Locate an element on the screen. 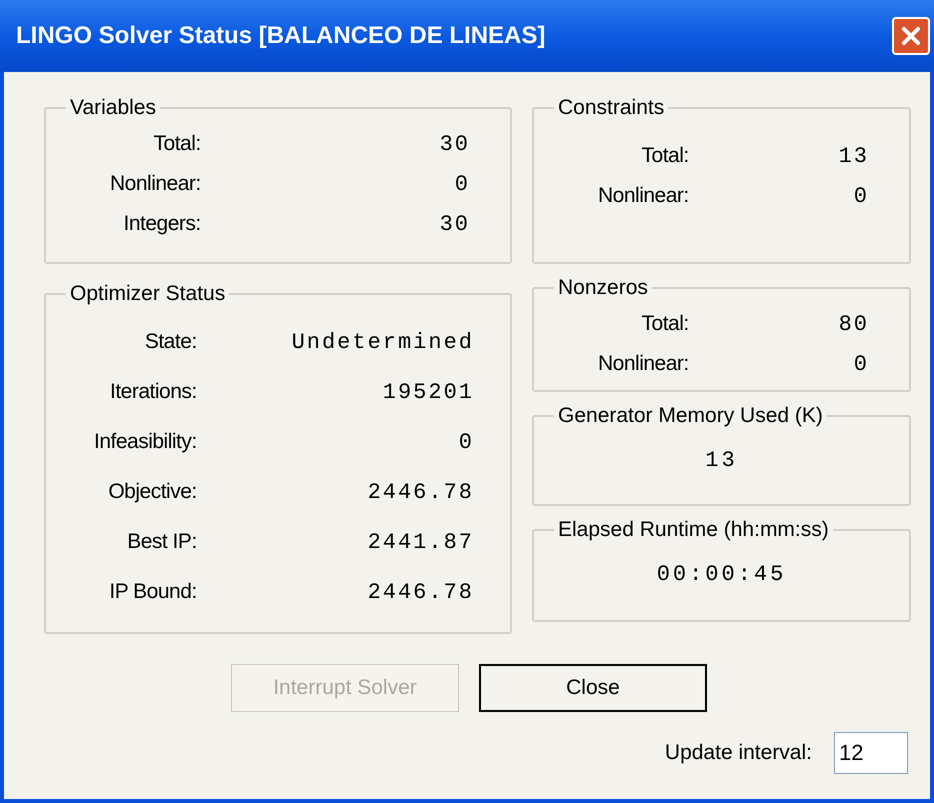 The width and height of the screenshot is (934, 803). field-value: 2441.87 is located at coordinates (420, 542).